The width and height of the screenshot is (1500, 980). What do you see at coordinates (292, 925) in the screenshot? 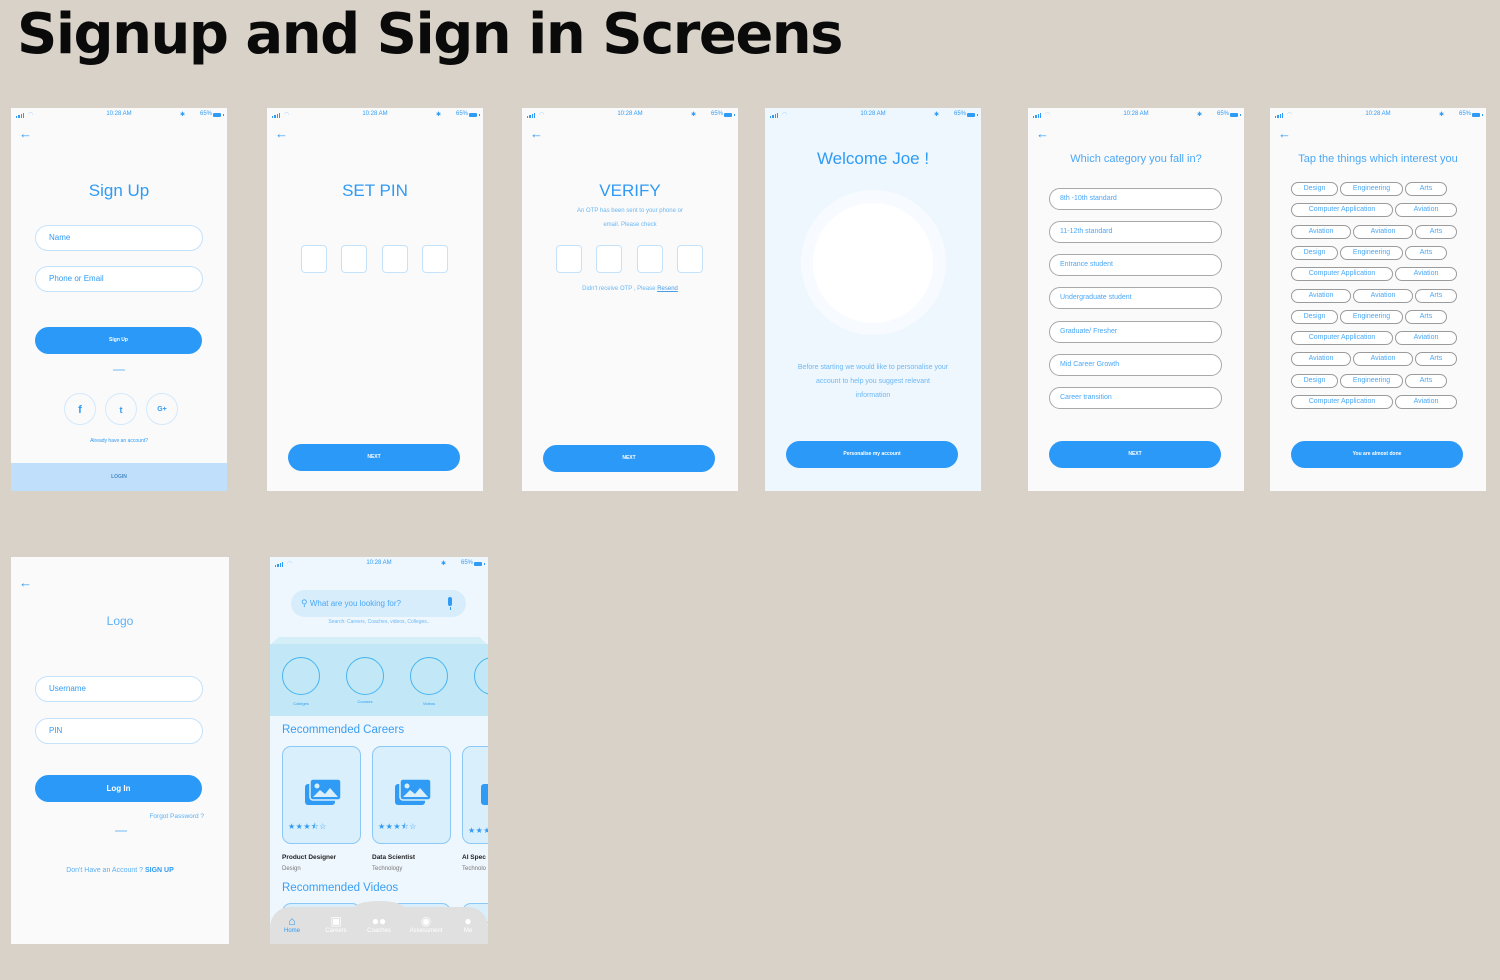
I see `tab-home: ⌂ Home` at bounding box center [292, 925].